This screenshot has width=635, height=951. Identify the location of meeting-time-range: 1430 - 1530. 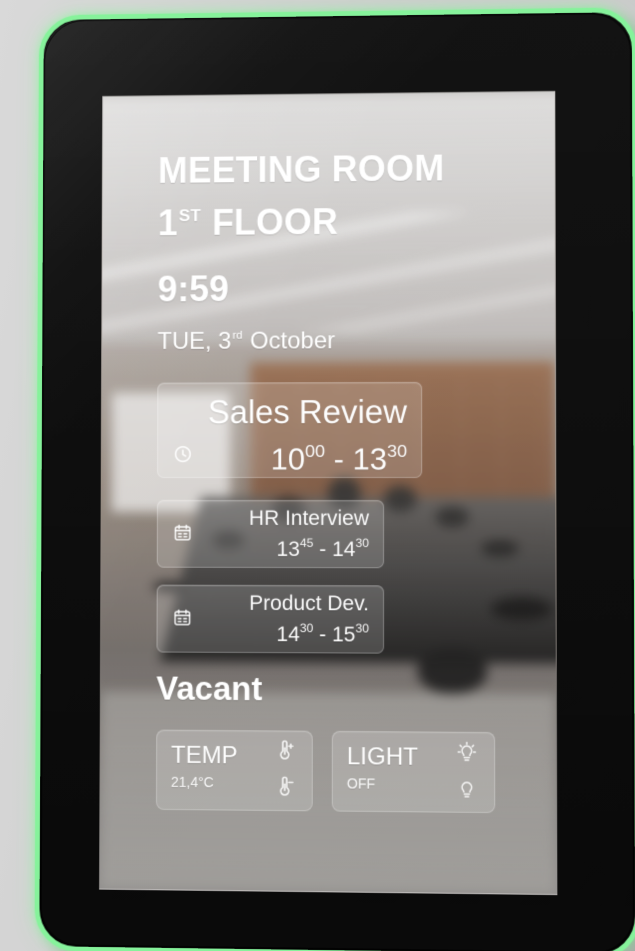
(322, 632).